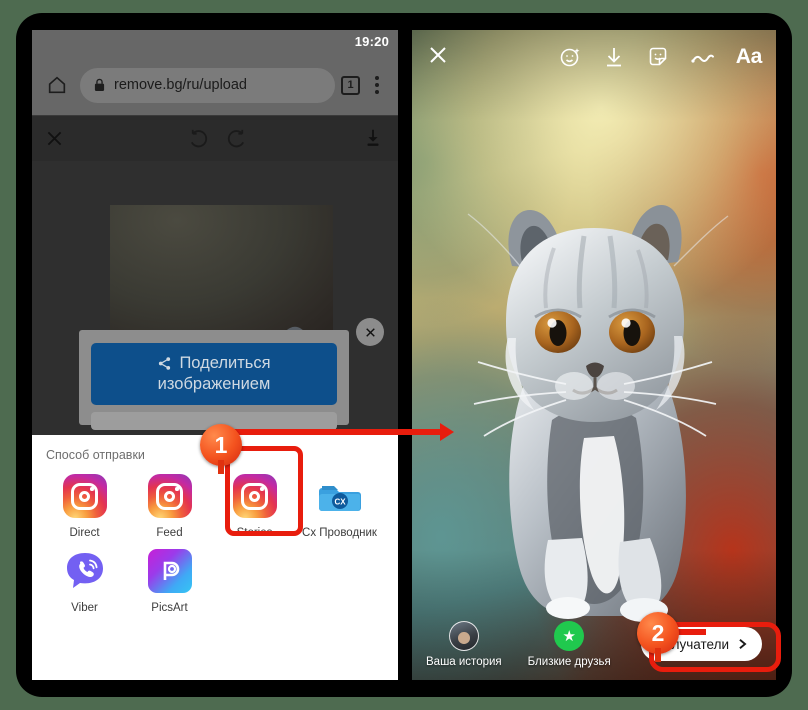  Describe the element at coordinates (169, 608) in the screenshot. I see `share-target-label: PicsArt` at that location.